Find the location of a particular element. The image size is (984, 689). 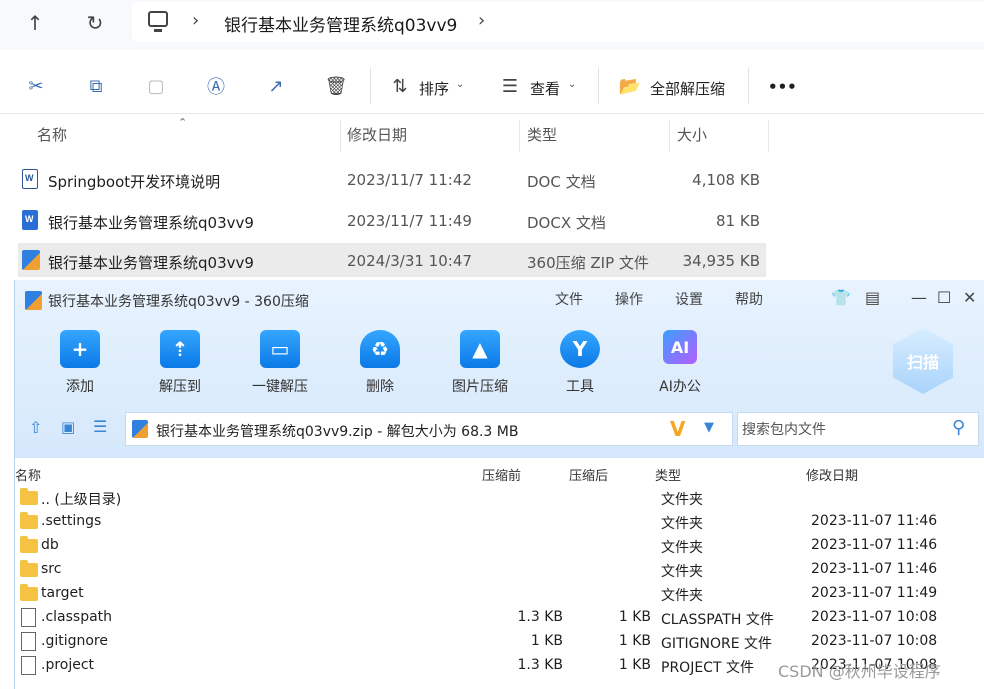

ai-office-button: AI AI办公 is located at coordinates (680, 365).